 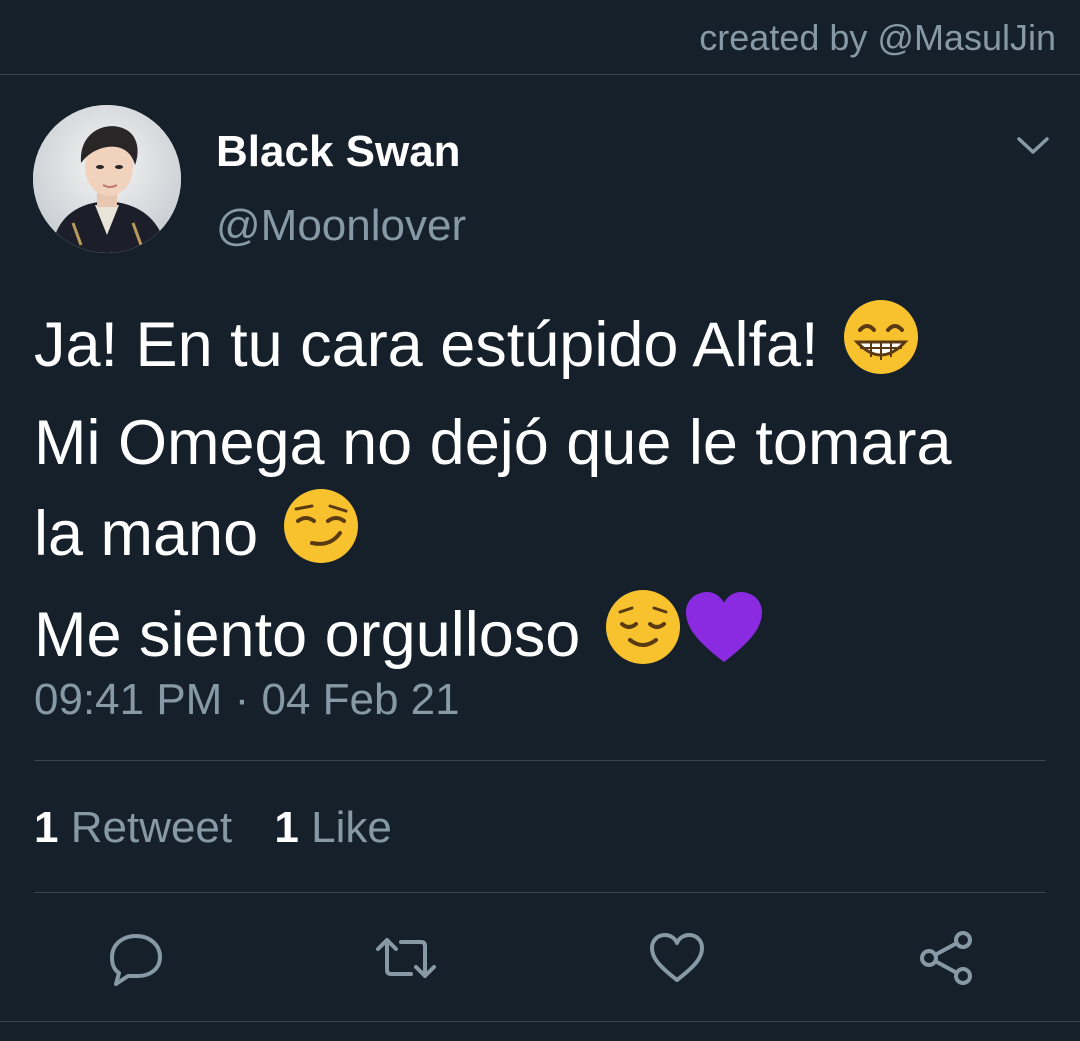 I want to click on tweet-timestamp: 09:41 PM · 04 Feb 21, so click(x=247, y=700).